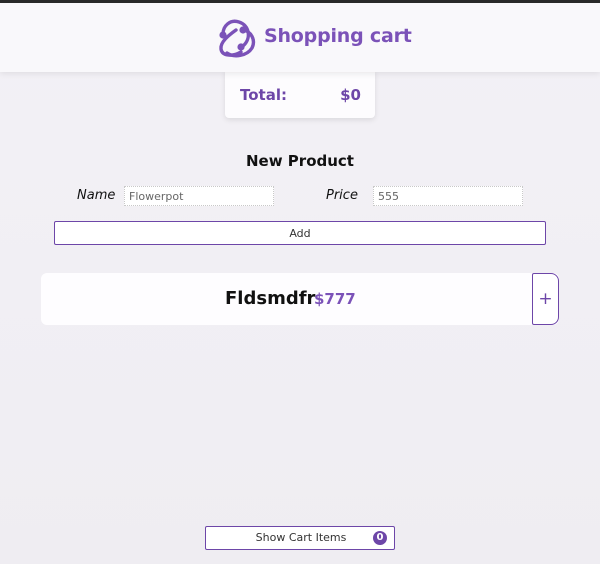  I want to click on name-label: Name, so click(96, 195).